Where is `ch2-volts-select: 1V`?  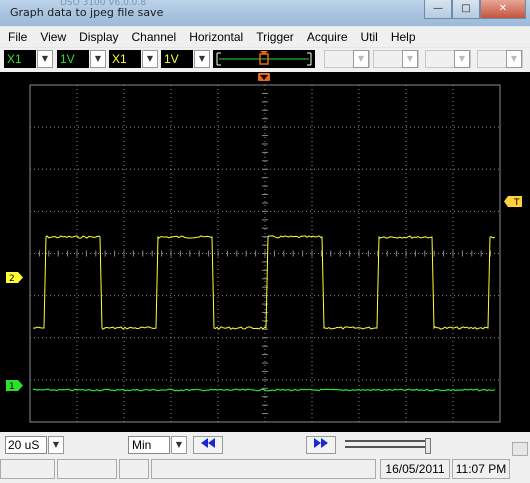
ch2-volts-select: 1V is located at coordinates (177, 59).